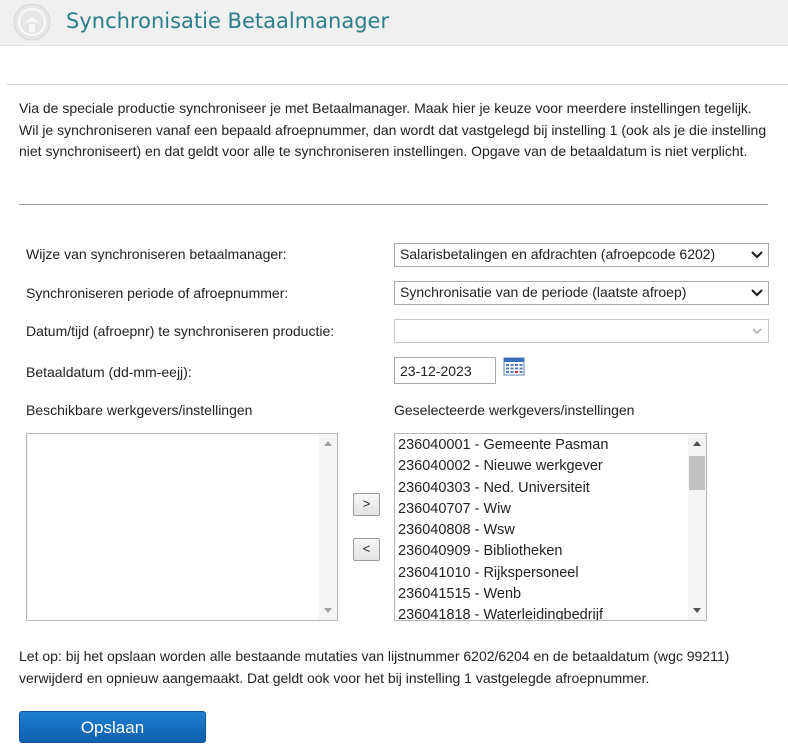 This screenshot has height=752, width=788. What do you see at coordinates (156, 254) in the screenshot?
I see `wijze-label: Wijze van synchroniseren betaalmanager:` at bounding box center [156, 254].